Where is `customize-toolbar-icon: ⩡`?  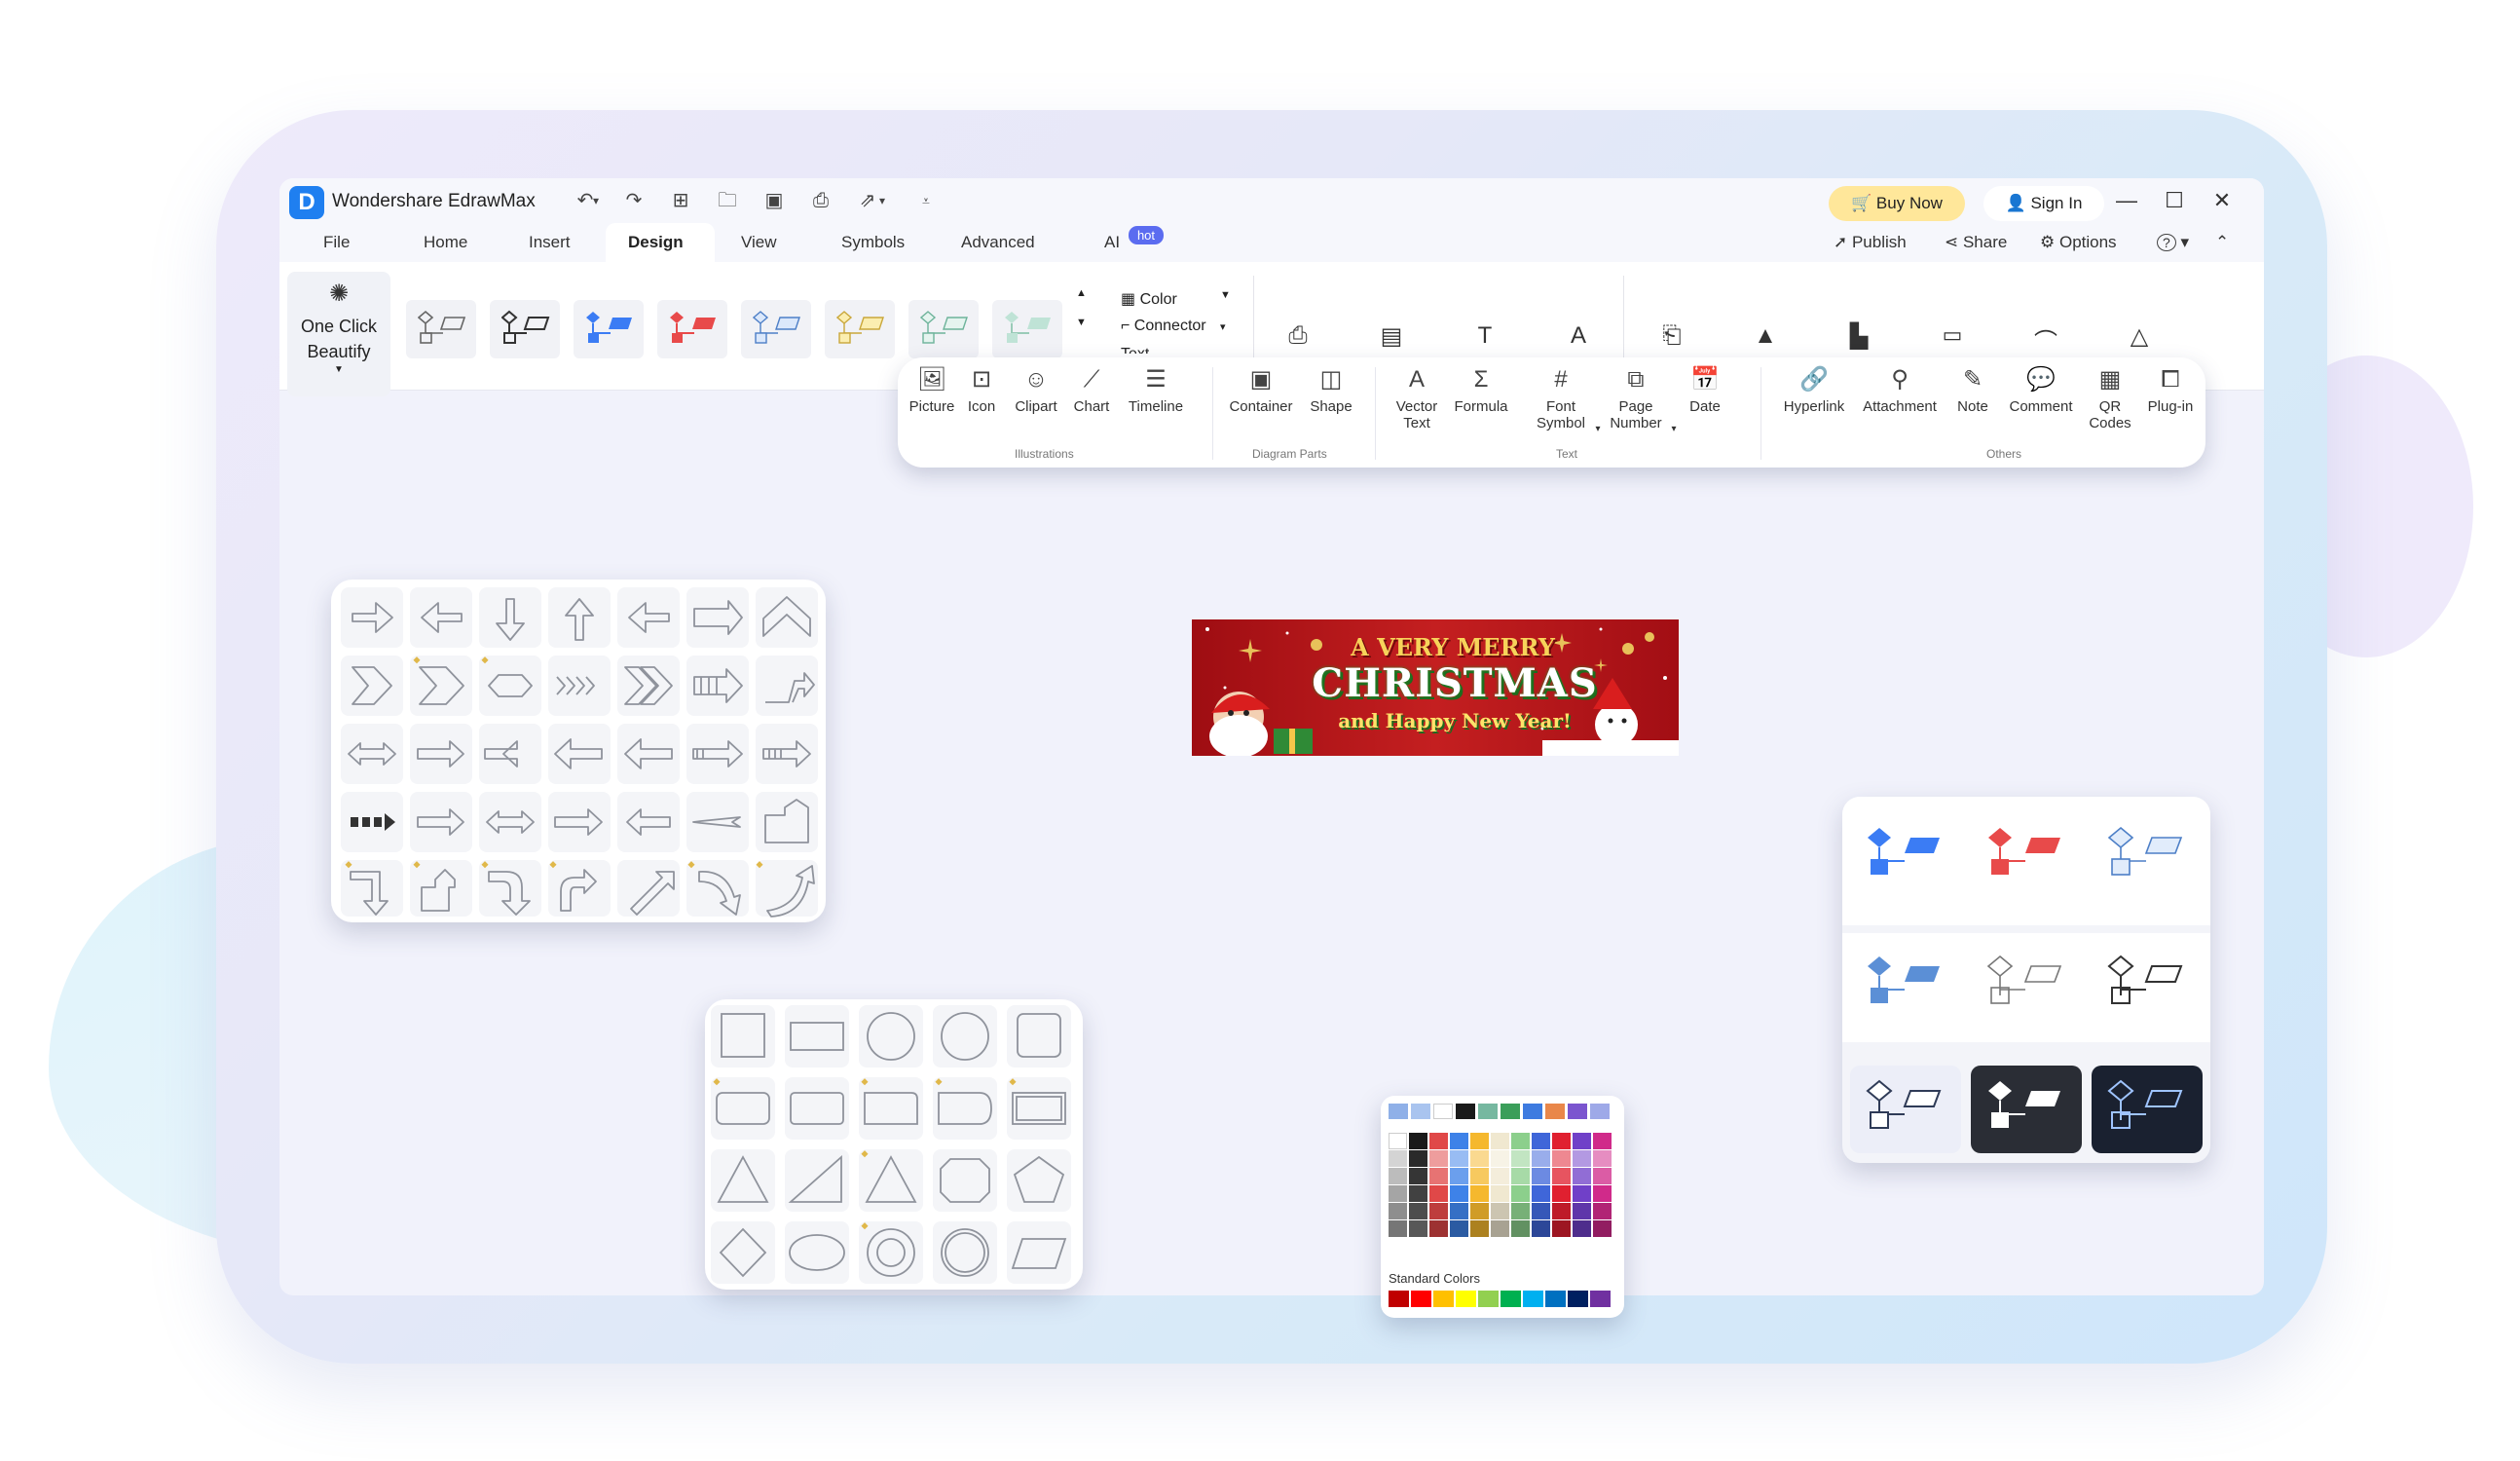
customize-toolbar-icon: ⩡ is located at coordinates (926, 200).